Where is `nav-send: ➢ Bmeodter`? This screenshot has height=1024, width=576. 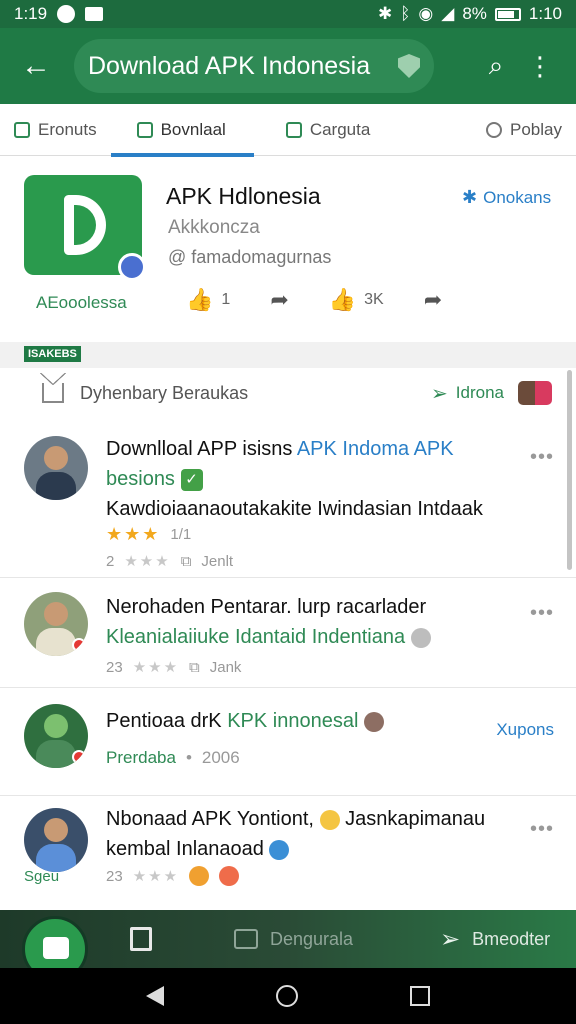 nav-send: ➢ Bmeodter is located at coordinates (495, 939).